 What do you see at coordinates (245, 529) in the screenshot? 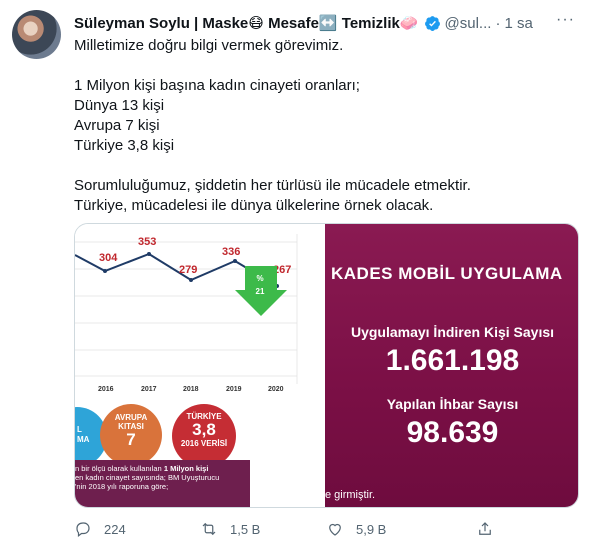
I see `retweet-count: 1,5 B` at bounding box center [245, 529].